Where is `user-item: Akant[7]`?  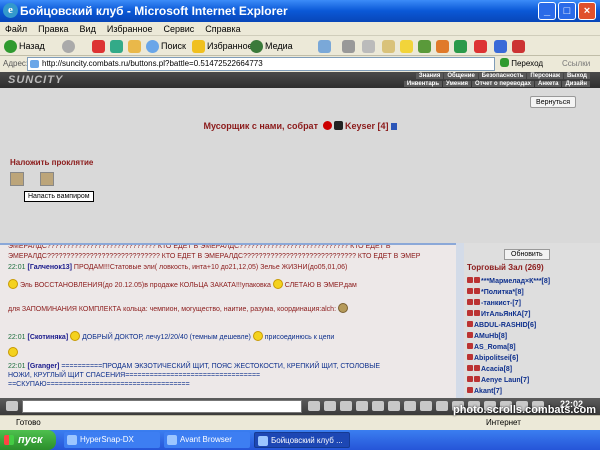 user-item: Akant[7] is located at coordinates (484, 391).